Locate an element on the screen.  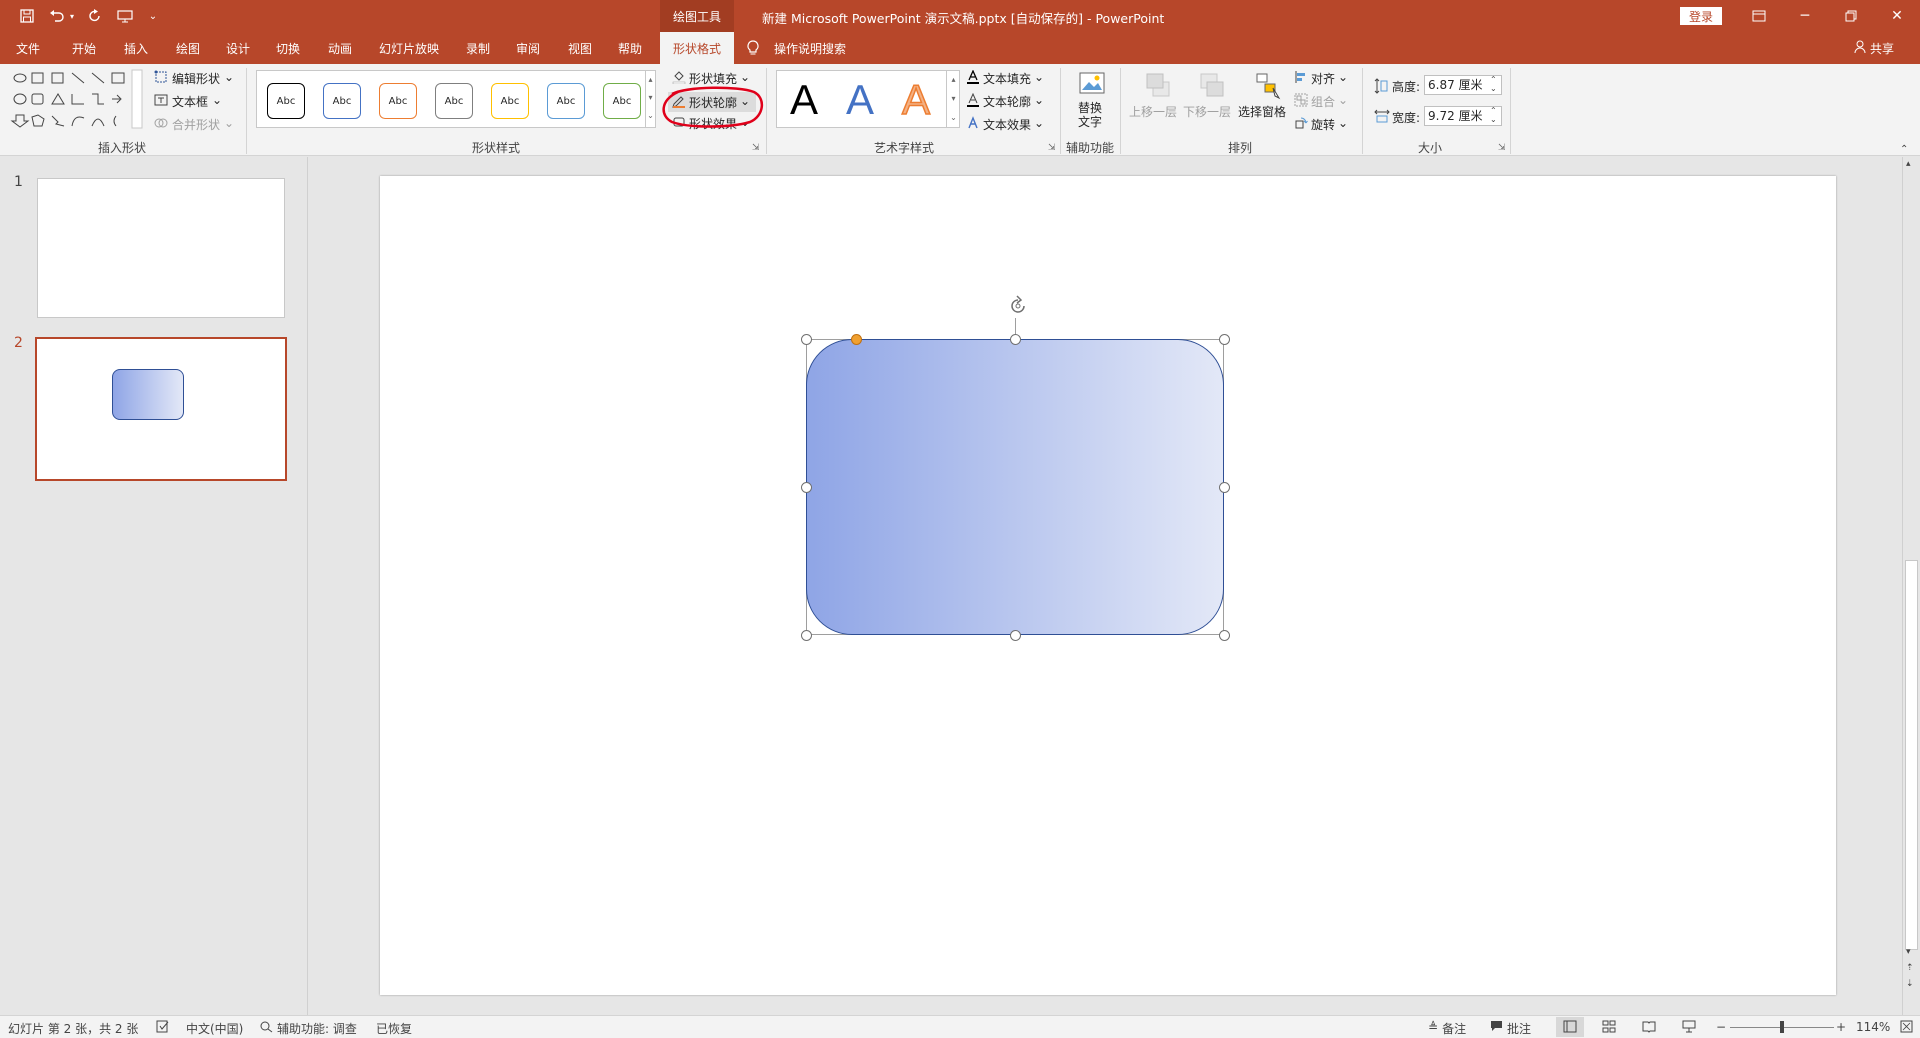
resize-handle-right is located at coordinates (1224, 487).